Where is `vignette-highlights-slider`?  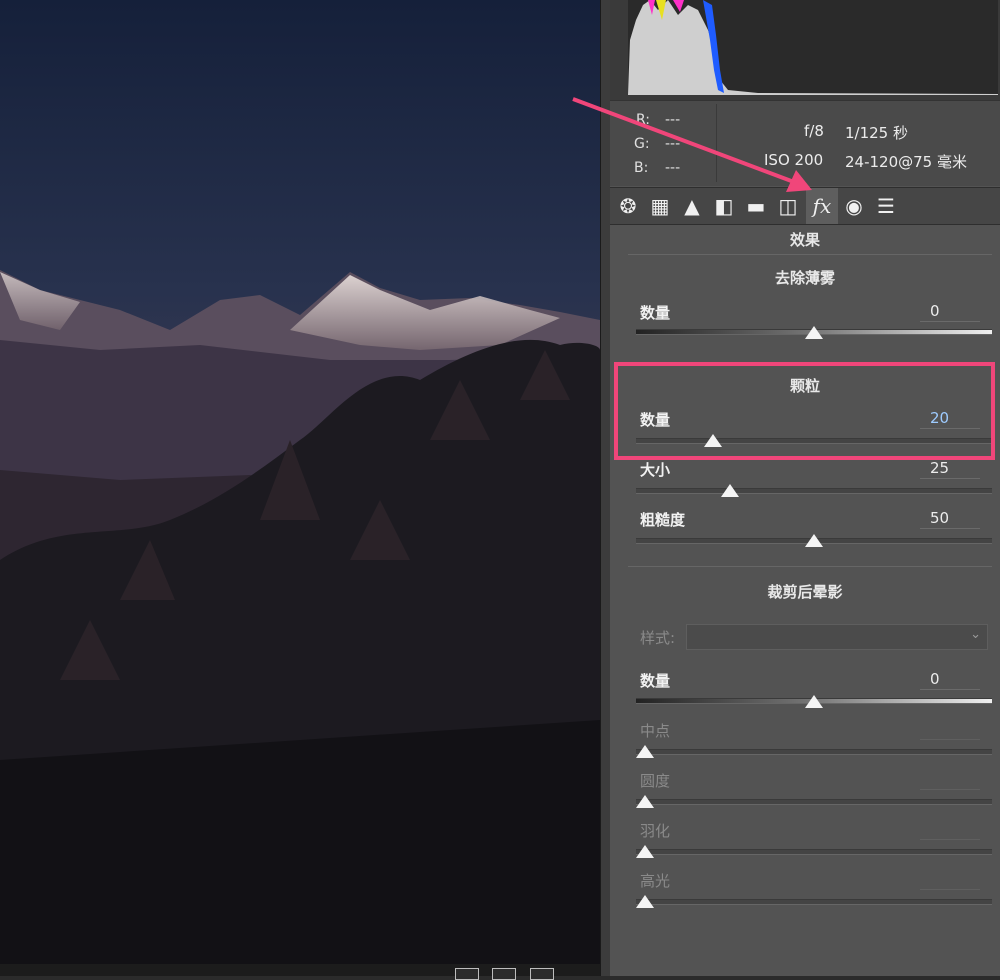 vignette-highlights-slider is located at coordinates (814, 902).